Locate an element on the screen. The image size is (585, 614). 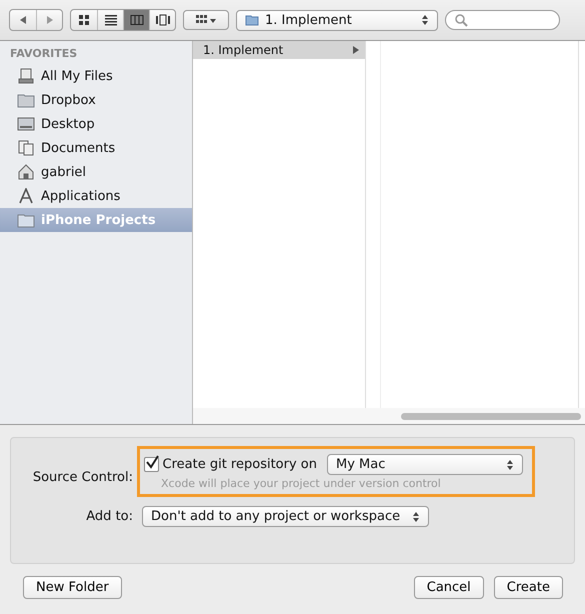
location-popup: My Mac is located at coordinates (425, 464).